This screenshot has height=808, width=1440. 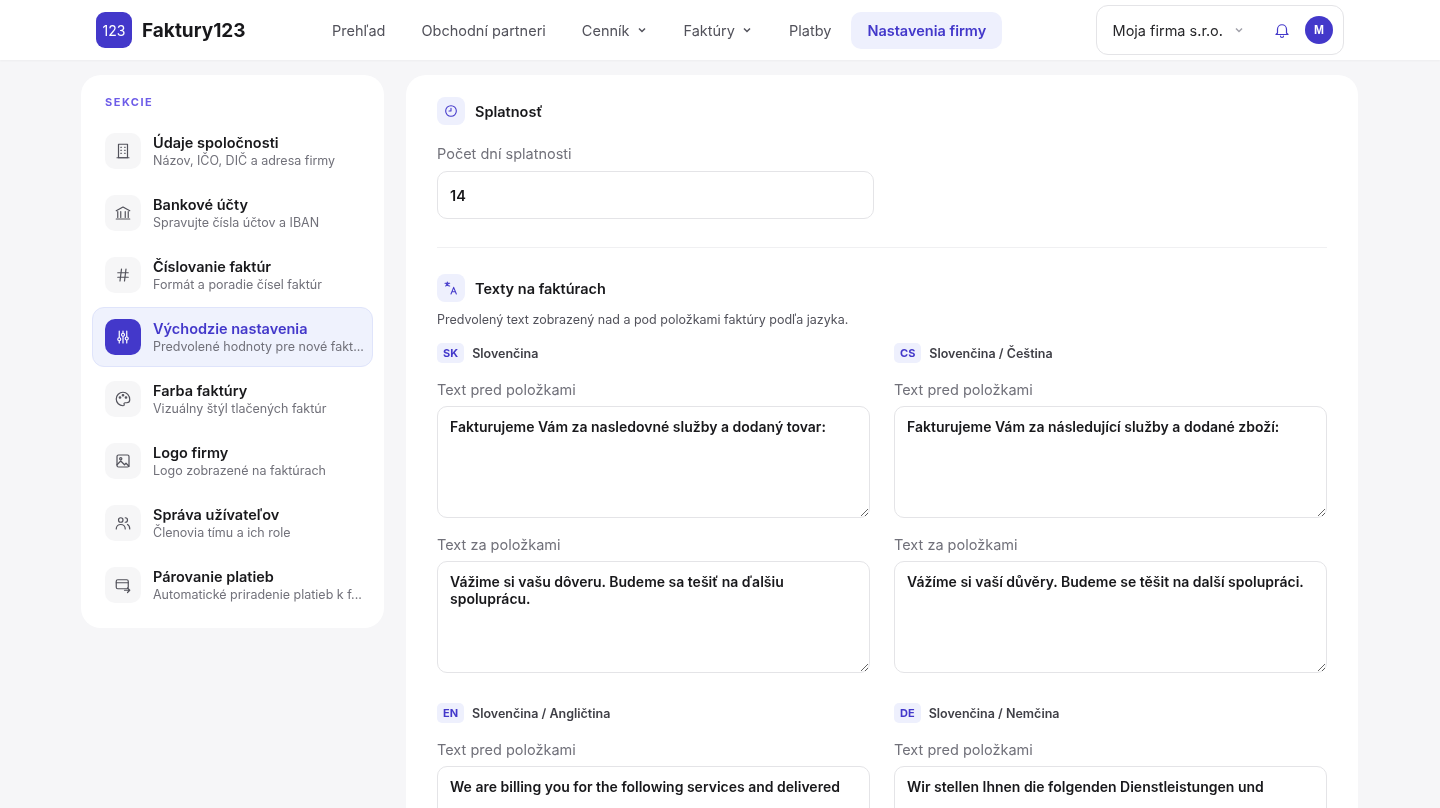 What do you see at coordinates (540, 288) in the screenshot?
I see `section-title: Texty na faktúrach` at bounding box center [540, 288].